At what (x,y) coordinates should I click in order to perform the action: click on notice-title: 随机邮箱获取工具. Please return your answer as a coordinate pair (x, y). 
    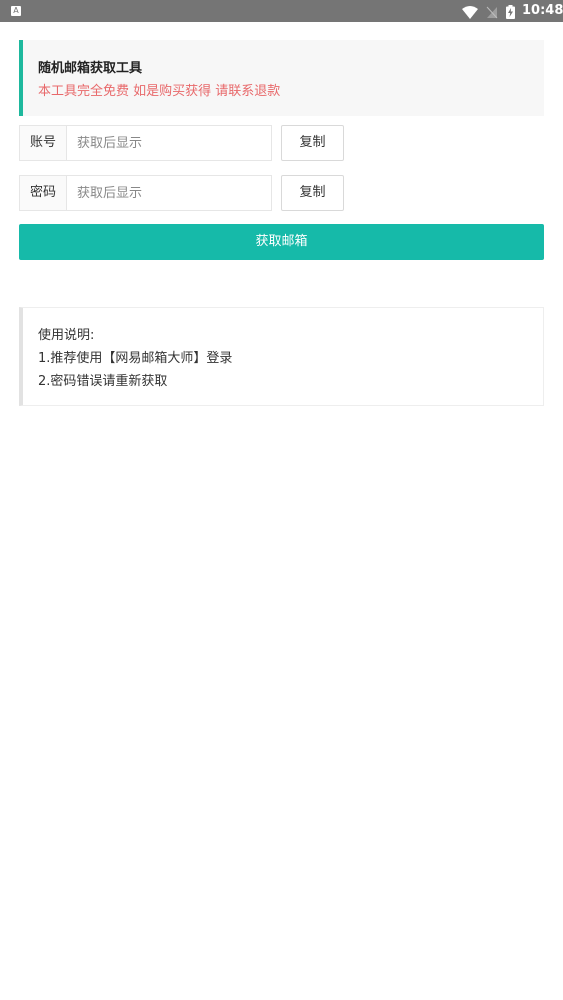
    Looking at the image, I should click on (90, 68).